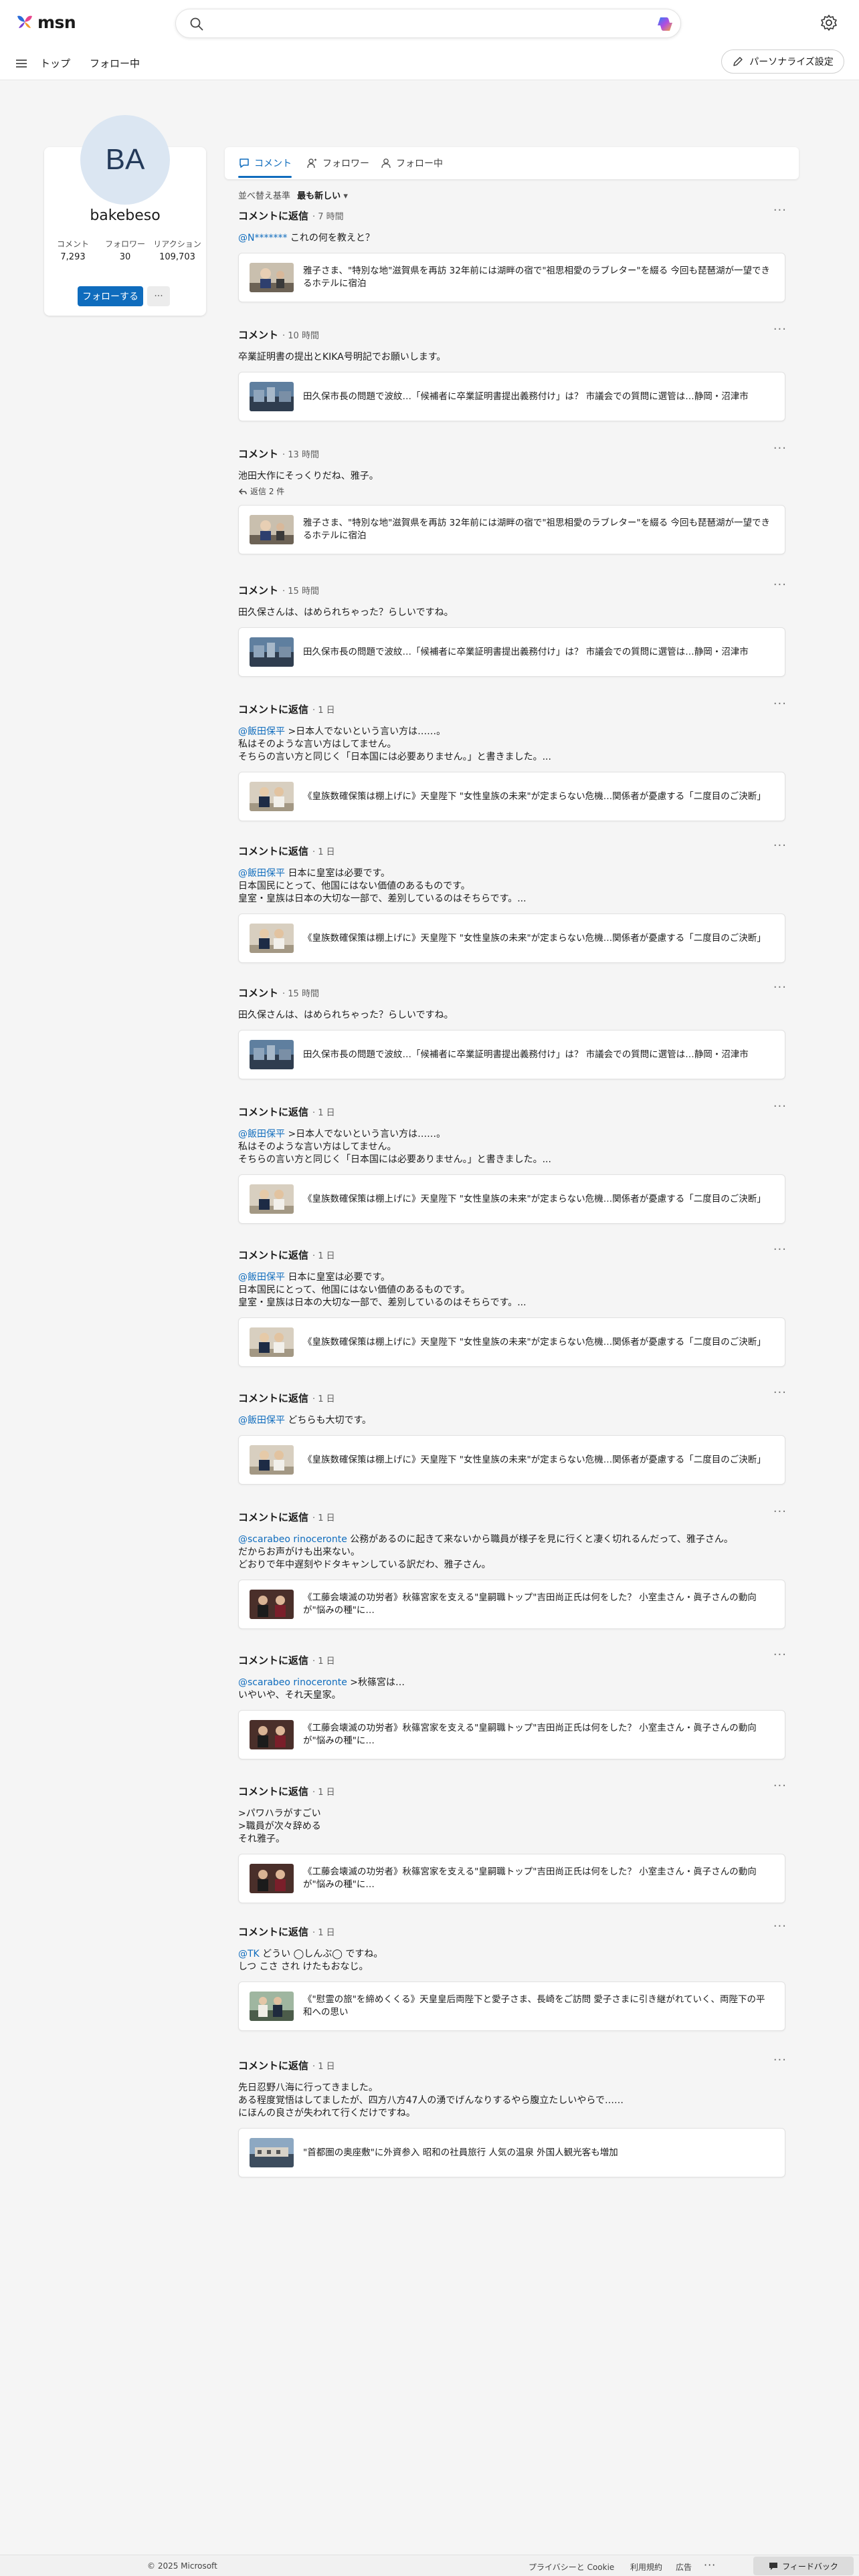 The width and height of the screenshot is (859, 2576). Describe the element at coordinates (262, 238) in the screenshot. I see `mention-link: @N*******` at that location.